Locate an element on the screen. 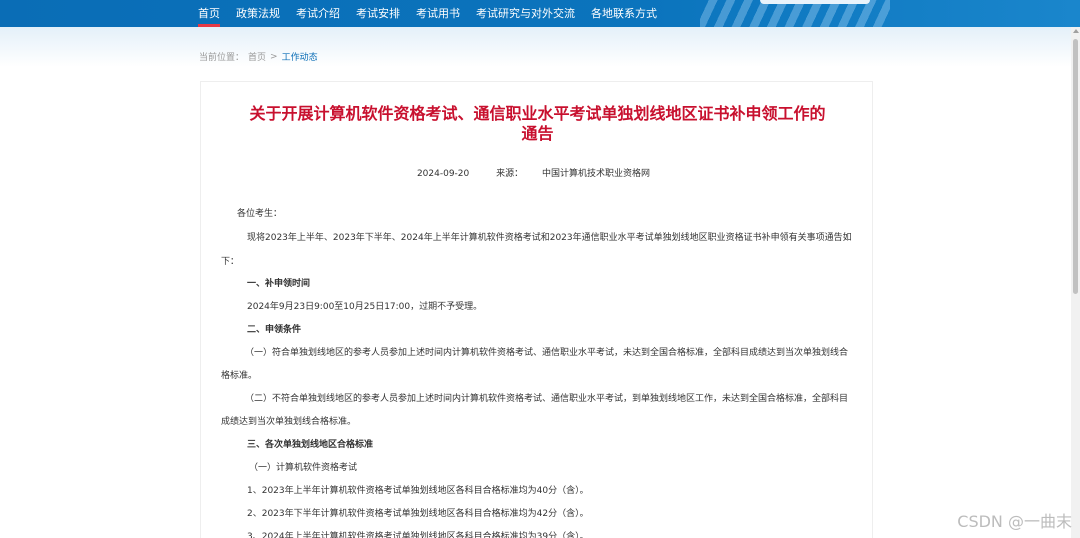 This screenshot has height=538, width=1080. nav-menu: 首页 政策法规 考试介绍 考试安排 考试用书 考试研究与对外交流 各地联系方式 is located at coordinates (427, 13).